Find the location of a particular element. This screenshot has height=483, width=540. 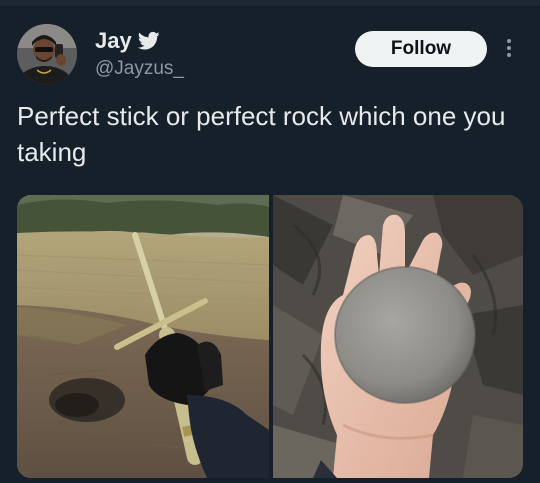

author-handle: @Jayzus_ is located at coordinates (139, 69).